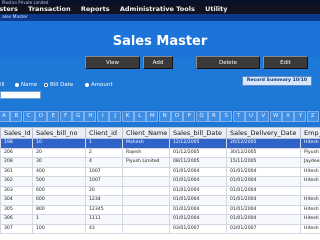 Image resolution: width=320 pixels, height=240 pixels. I want to click on alpha-button-l: L, so click(139, 116).